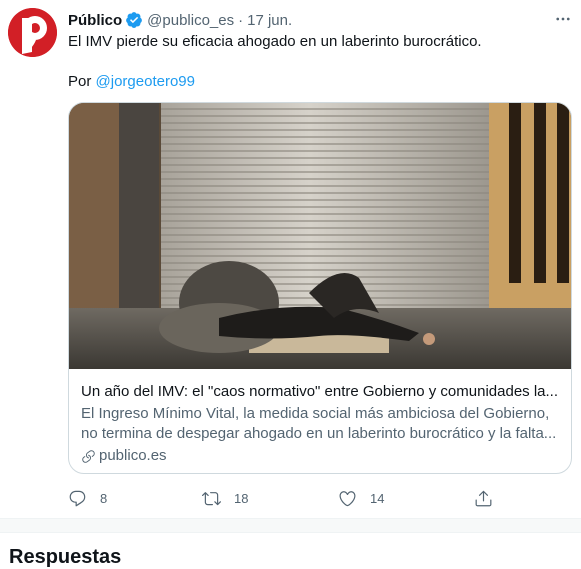 The image size is (581, 569). I want to click on retweet-button: 18, so click(225, 498).